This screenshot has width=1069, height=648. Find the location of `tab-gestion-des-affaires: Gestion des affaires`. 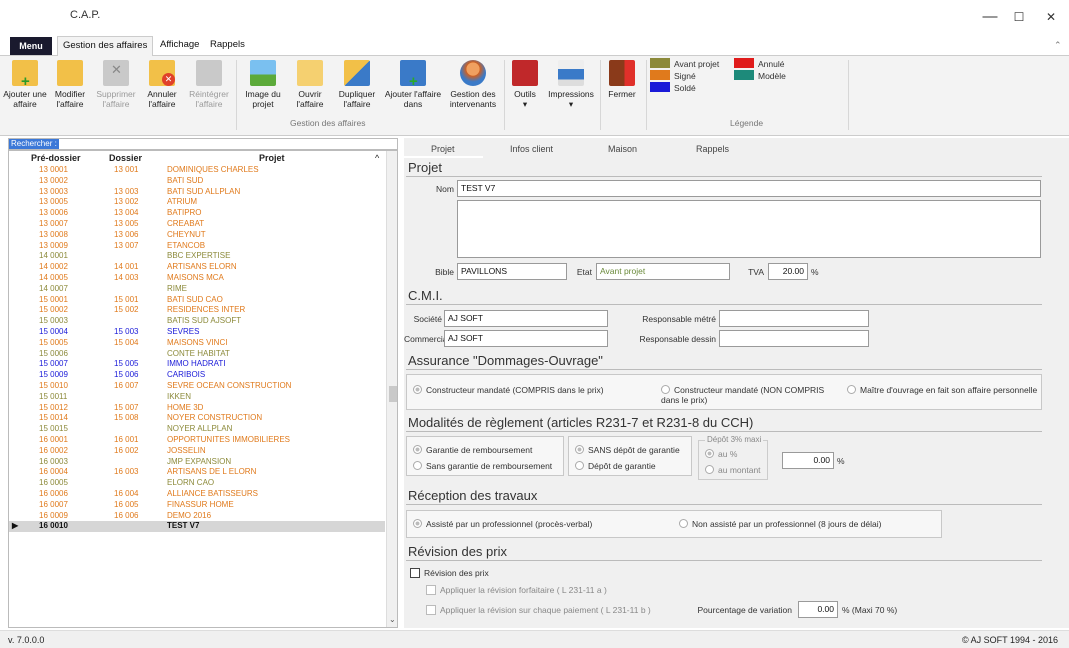

tab-gestion-des-affaires: Gestion des affaires is located at coordinates (105, 46).